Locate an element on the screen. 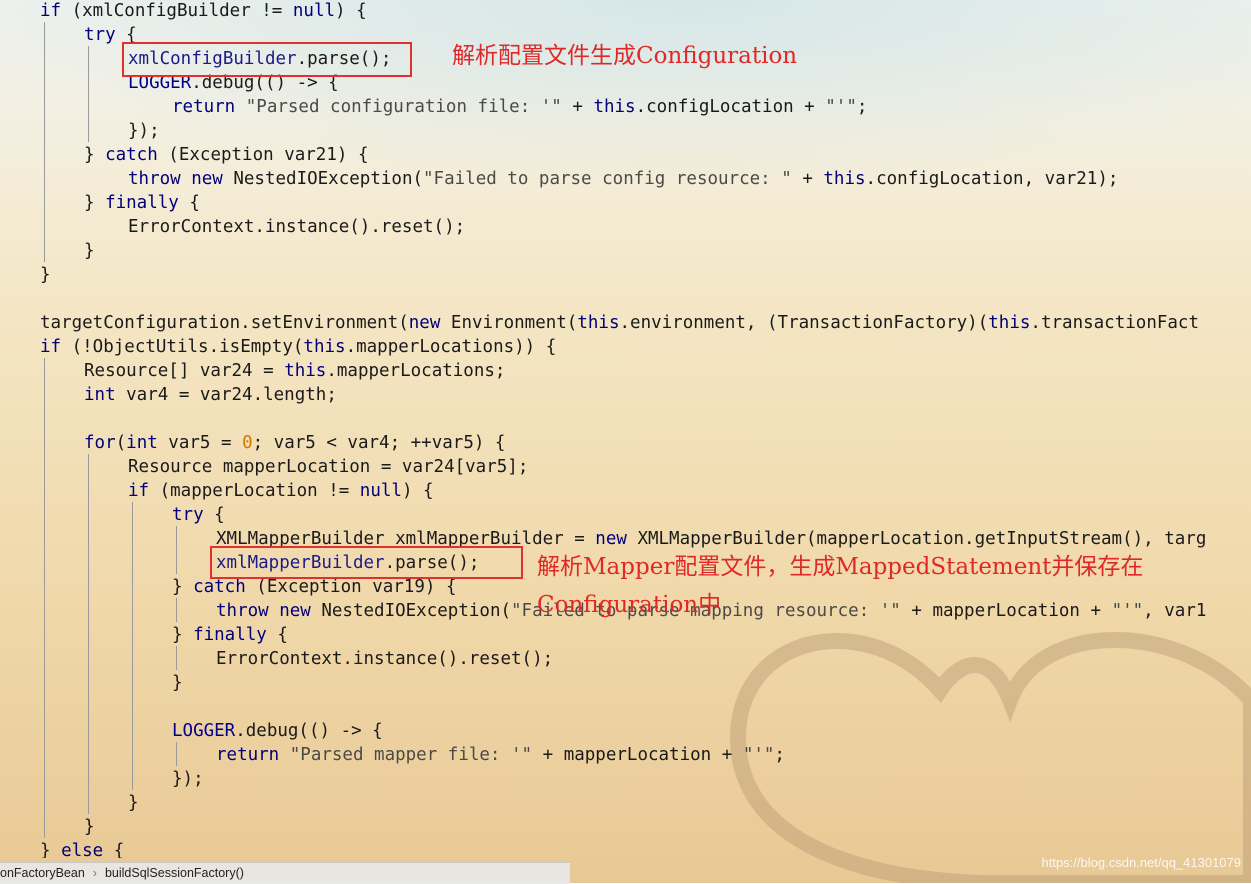 This screenshot has width=1251, height=884. code-line: LOGGER.debug(() -> { is located at coordinates (277, 731).